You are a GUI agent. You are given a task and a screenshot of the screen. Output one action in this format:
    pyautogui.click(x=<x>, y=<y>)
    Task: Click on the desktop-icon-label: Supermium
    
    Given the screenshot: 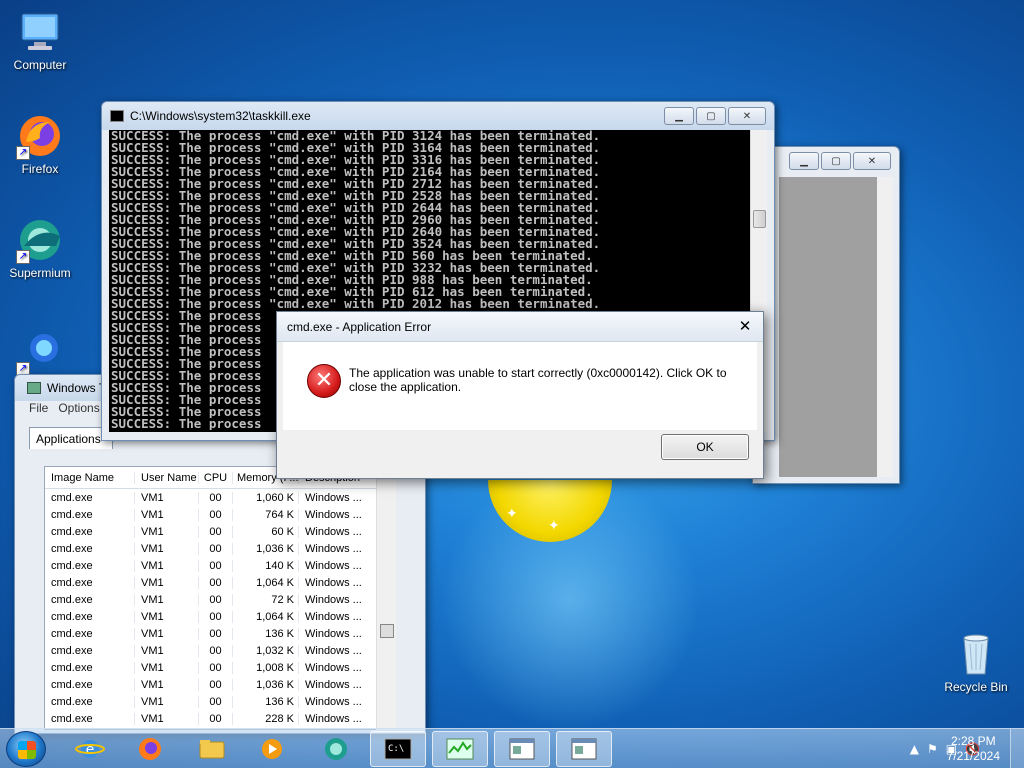 What is the action you would take?
    pyautogui.click(x=40, y=273)
    